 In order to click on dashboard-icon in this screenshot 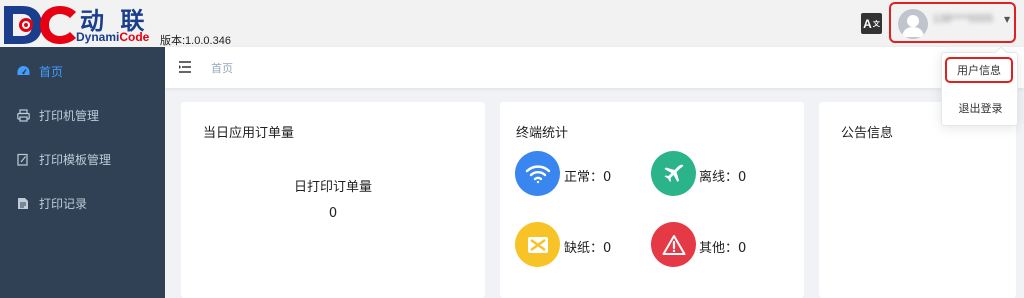, I will do `click(23, 71)`.